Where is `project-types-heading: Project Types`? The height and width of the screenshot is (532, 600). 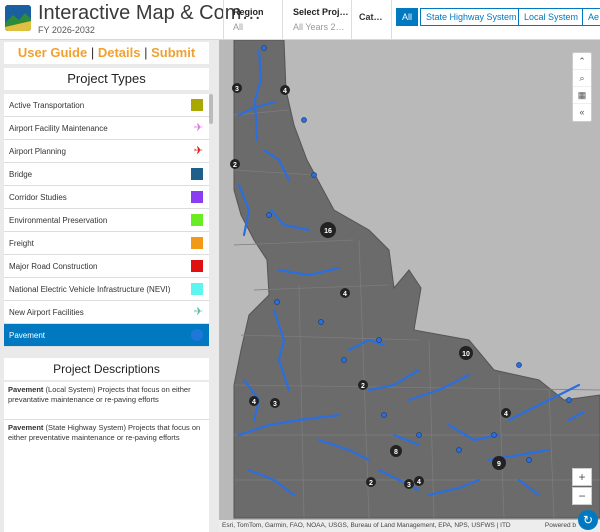 project-types-heading: Project Types is located at coordinates (106, 79).